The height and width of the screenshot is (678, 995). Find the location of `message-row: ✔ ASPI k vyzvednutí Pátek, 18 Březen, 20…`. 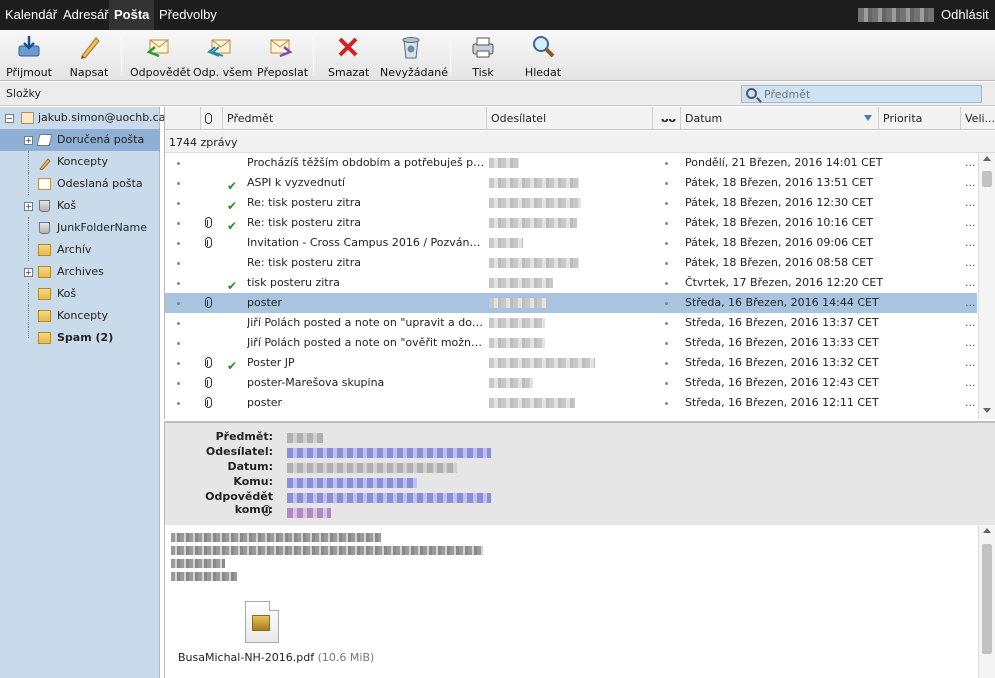

message-row: ✔ ASPI k vyzvednutí Pátek, 18 Březen, 20… is located at coordinates (571, 183).